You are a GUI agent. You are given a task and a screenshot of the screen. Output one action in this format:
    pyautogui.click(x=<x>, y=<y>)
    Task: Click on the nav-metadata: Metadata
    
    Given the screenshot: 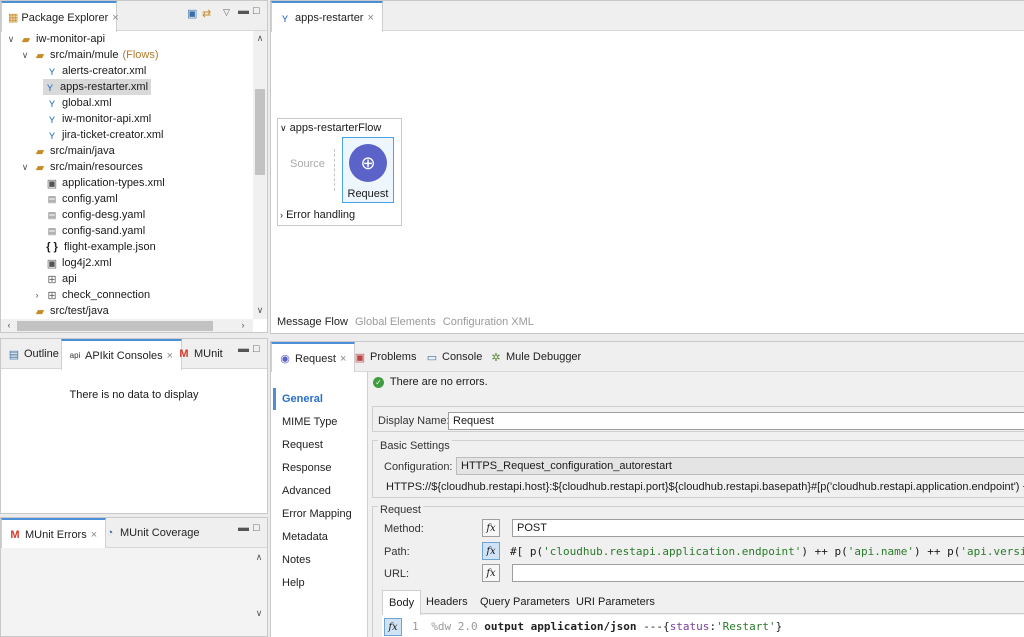 What is the action you would take?
    pyautogui.click(x=305, y=537)
    